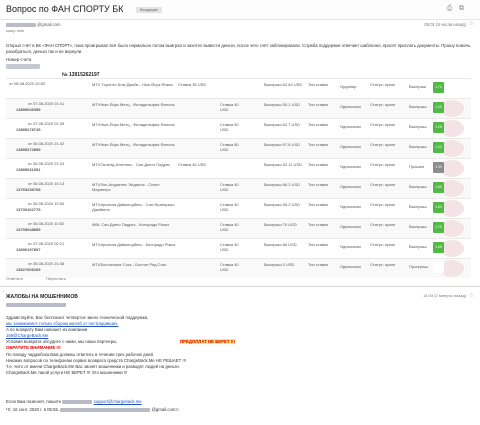  What do you see at coordinates (65, 9) in the screenshot?
I see `email-subject: Вопрос по ФАН СПОРТУ БК` at bounding box center [65, 9].